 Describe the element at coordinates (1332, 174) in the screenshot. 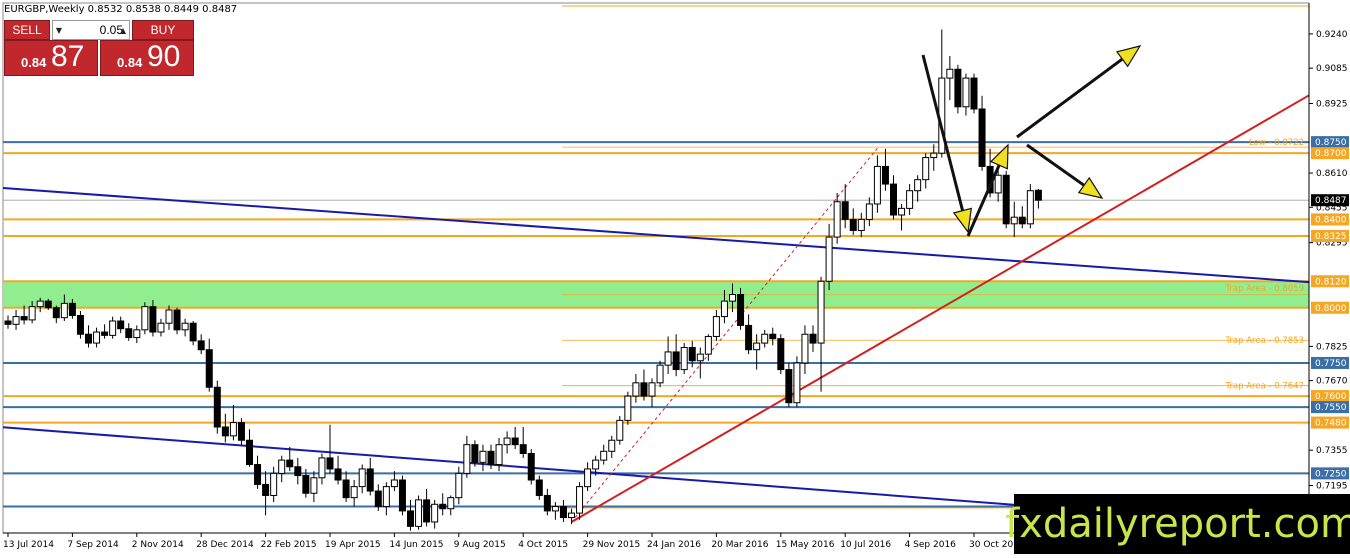

I see `y-tick-label: 0.8610` at that location.